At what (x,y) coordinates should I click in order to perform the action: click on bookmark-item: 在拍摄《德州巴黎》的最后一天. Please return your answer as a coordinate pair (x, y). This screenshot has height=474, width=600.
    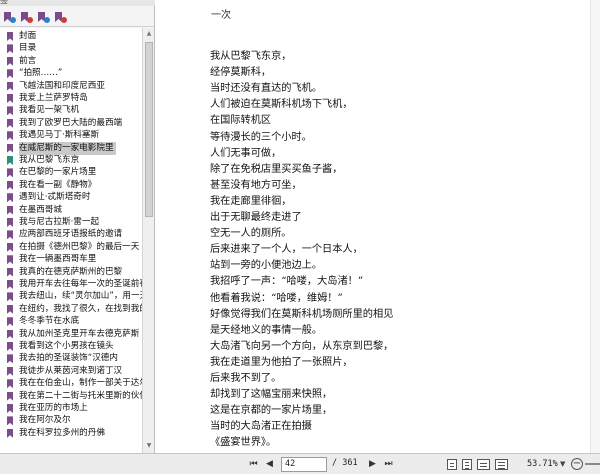
    Looking at the image, I should click on (71, 247).